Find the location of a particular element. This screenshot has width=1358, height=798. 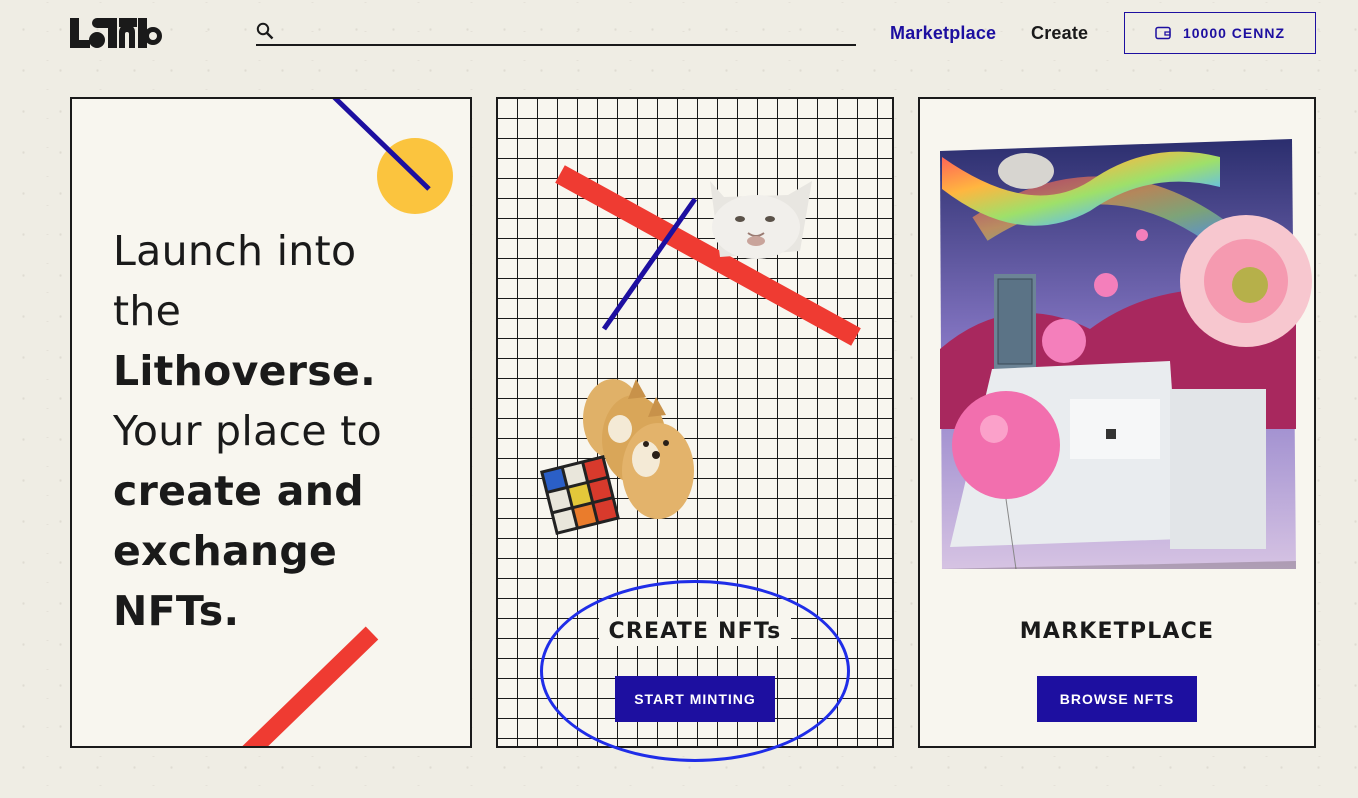

hero-line: Your place to is located at coordinates (247, 431).